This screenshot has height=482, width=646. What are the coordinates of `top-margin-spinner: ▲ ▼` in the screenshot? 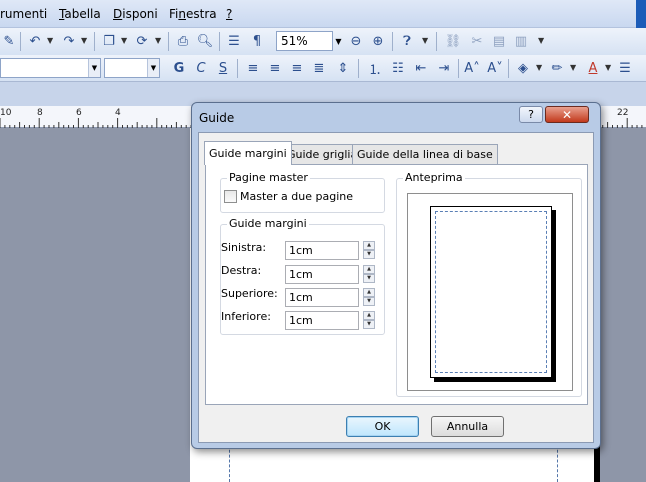 It's located at (369, 297).